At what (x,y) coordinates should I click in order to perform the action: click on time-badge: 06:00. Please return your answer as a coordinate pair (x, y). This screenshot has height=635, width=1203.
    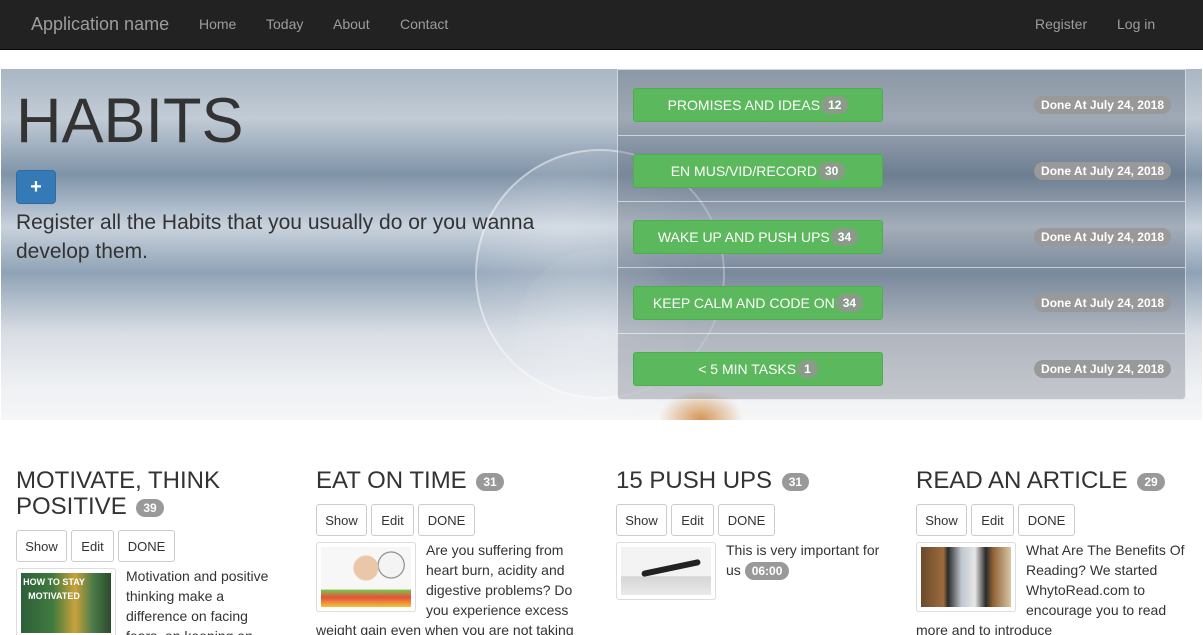
    Looking at the image, I should click on (767, 571).